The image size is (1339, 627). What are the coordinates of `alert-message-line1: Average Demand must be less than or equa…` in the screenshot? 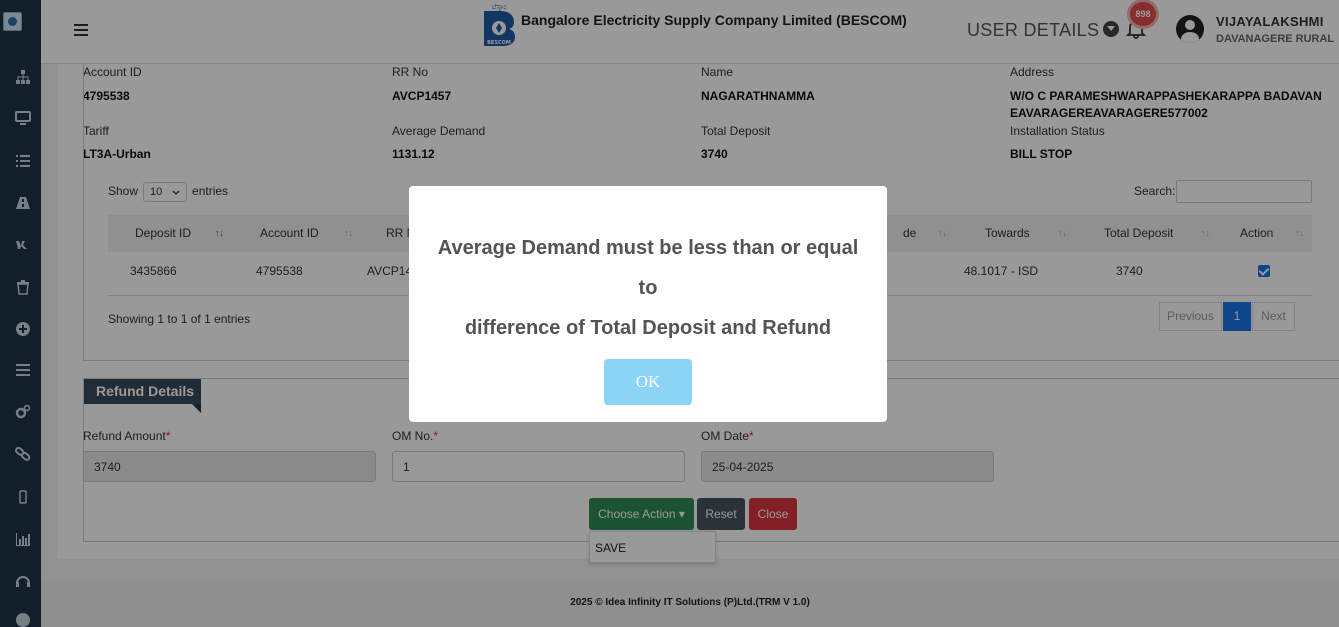 It's located at (648, 268).